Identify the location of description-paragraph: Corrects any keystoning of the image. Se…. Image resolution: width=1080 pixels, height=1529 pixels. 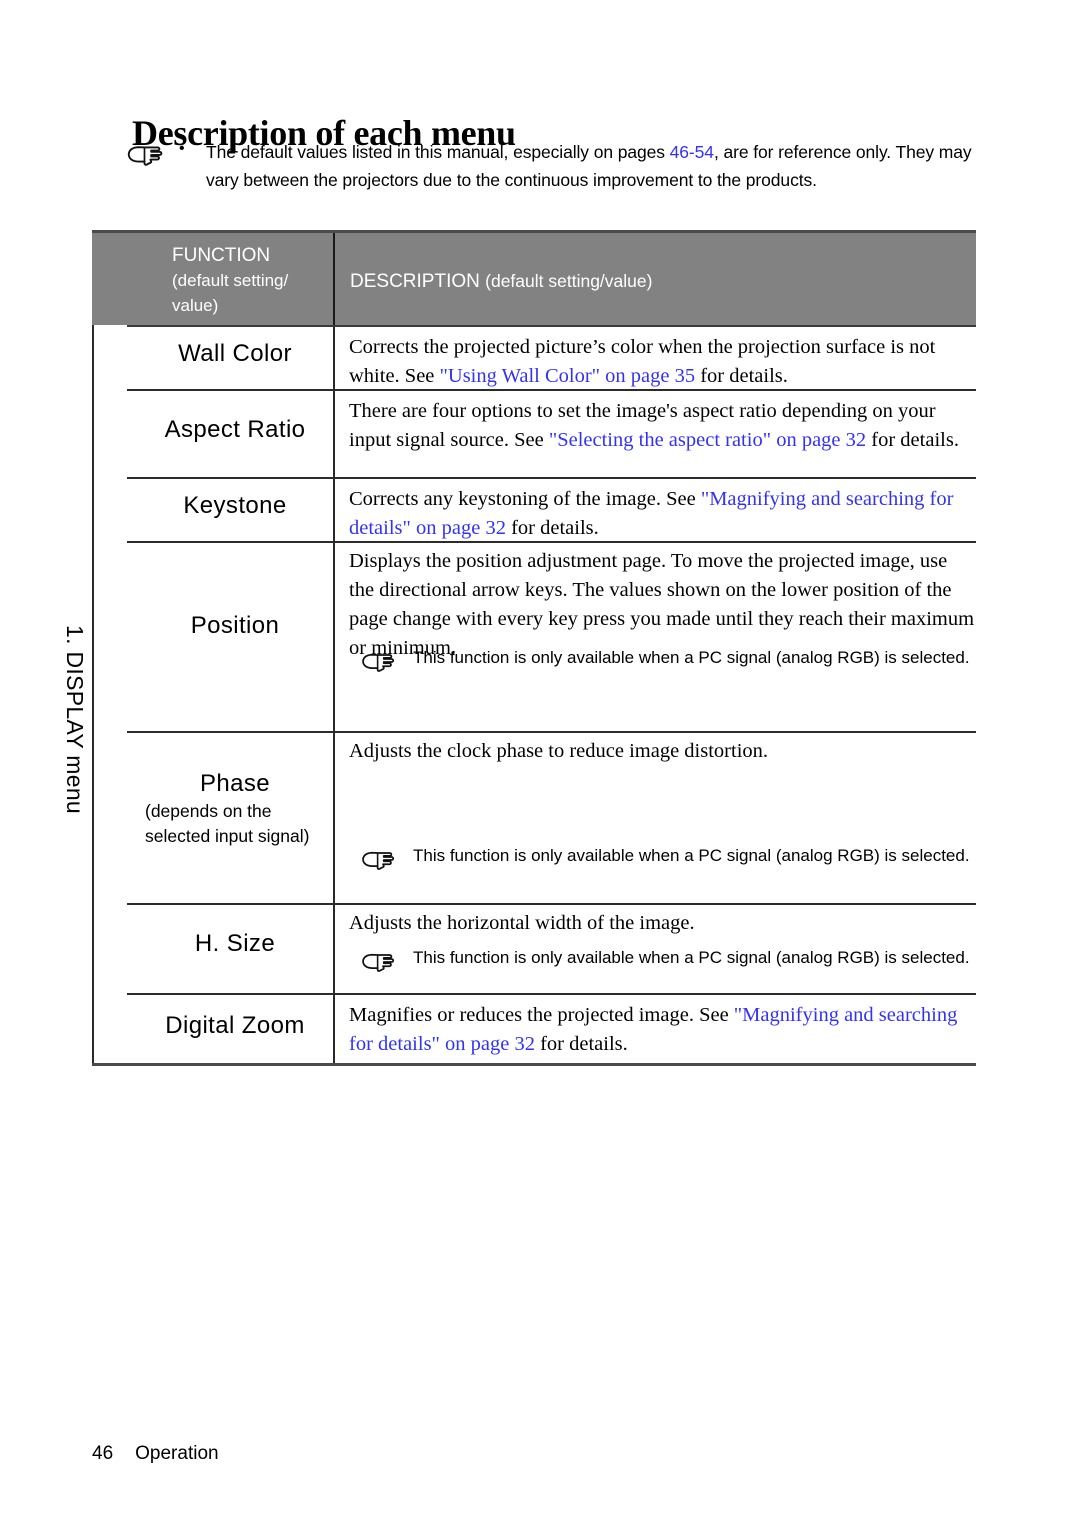
(662, 514).